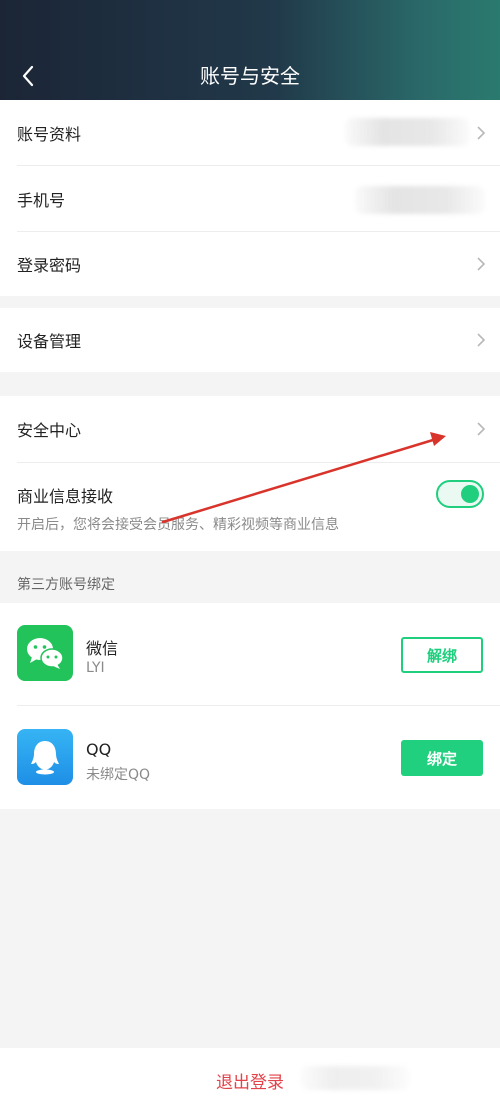 This screenshot has height=1111, width=500. What do you see at coordinates (49, 134) in the screenshot?
I see `account-profile-label: 账号资料` at bounding box center [49, 134].